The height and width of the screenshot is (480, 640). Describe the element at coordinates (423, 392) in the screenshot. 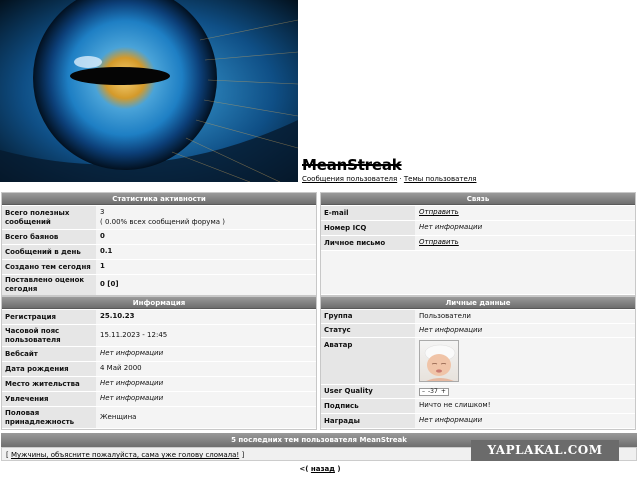

I see `quality-minus-button: –` at that location.